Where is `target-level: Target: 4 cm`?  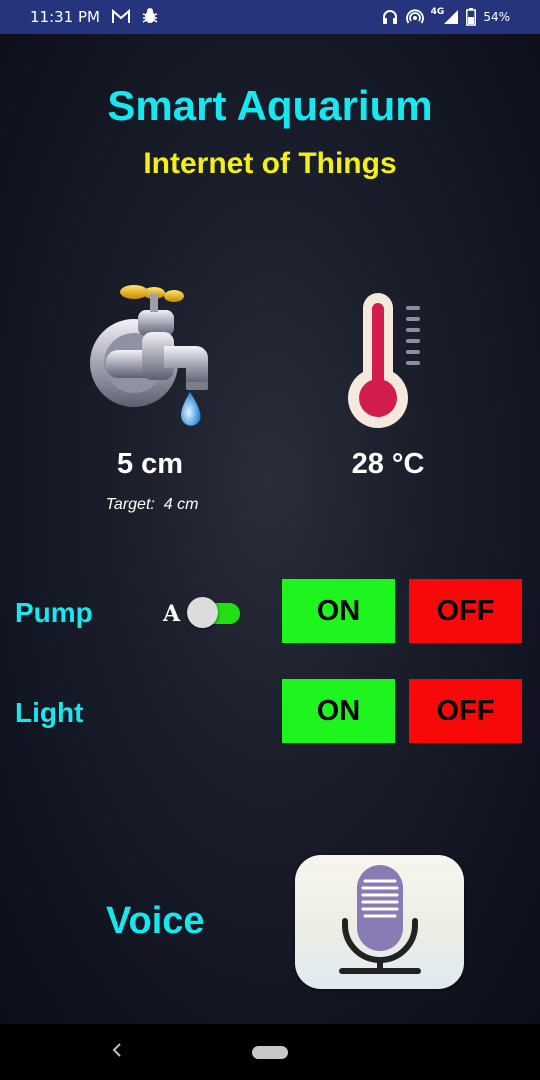
target-level: Target: 4 cm is located at coordinates (152, 505).